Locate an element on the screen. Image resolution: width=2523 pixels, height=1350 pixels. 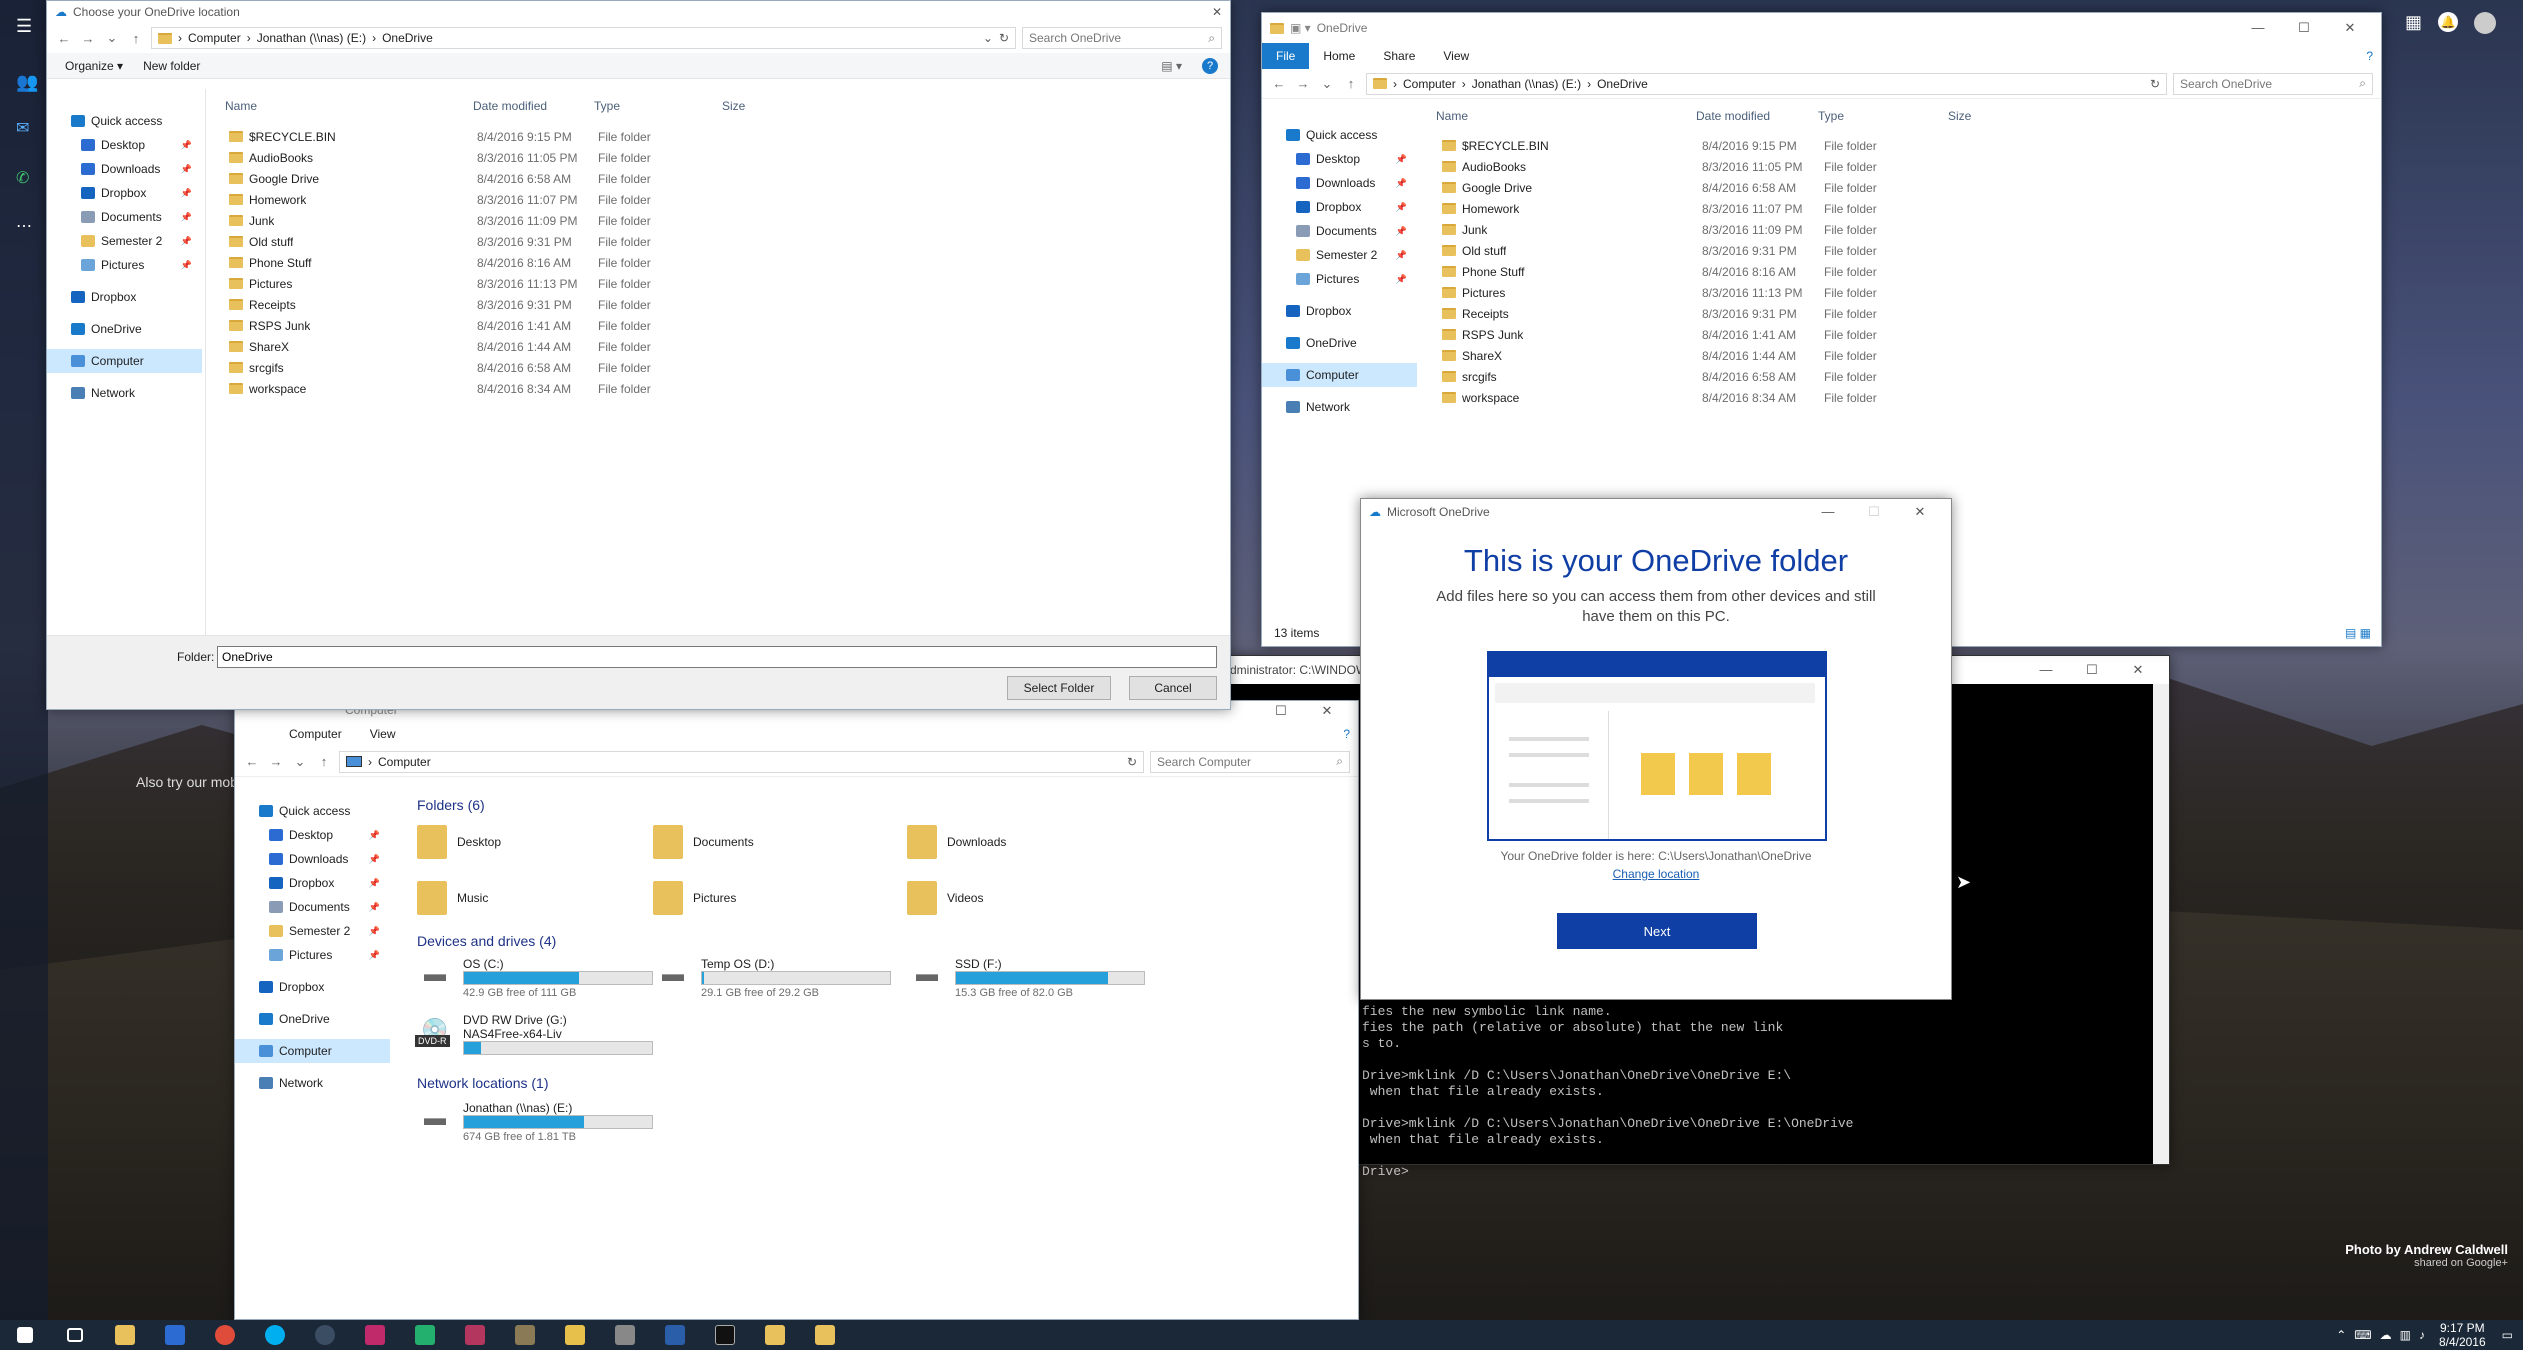
avatar is located at coordinates (2485, 23).